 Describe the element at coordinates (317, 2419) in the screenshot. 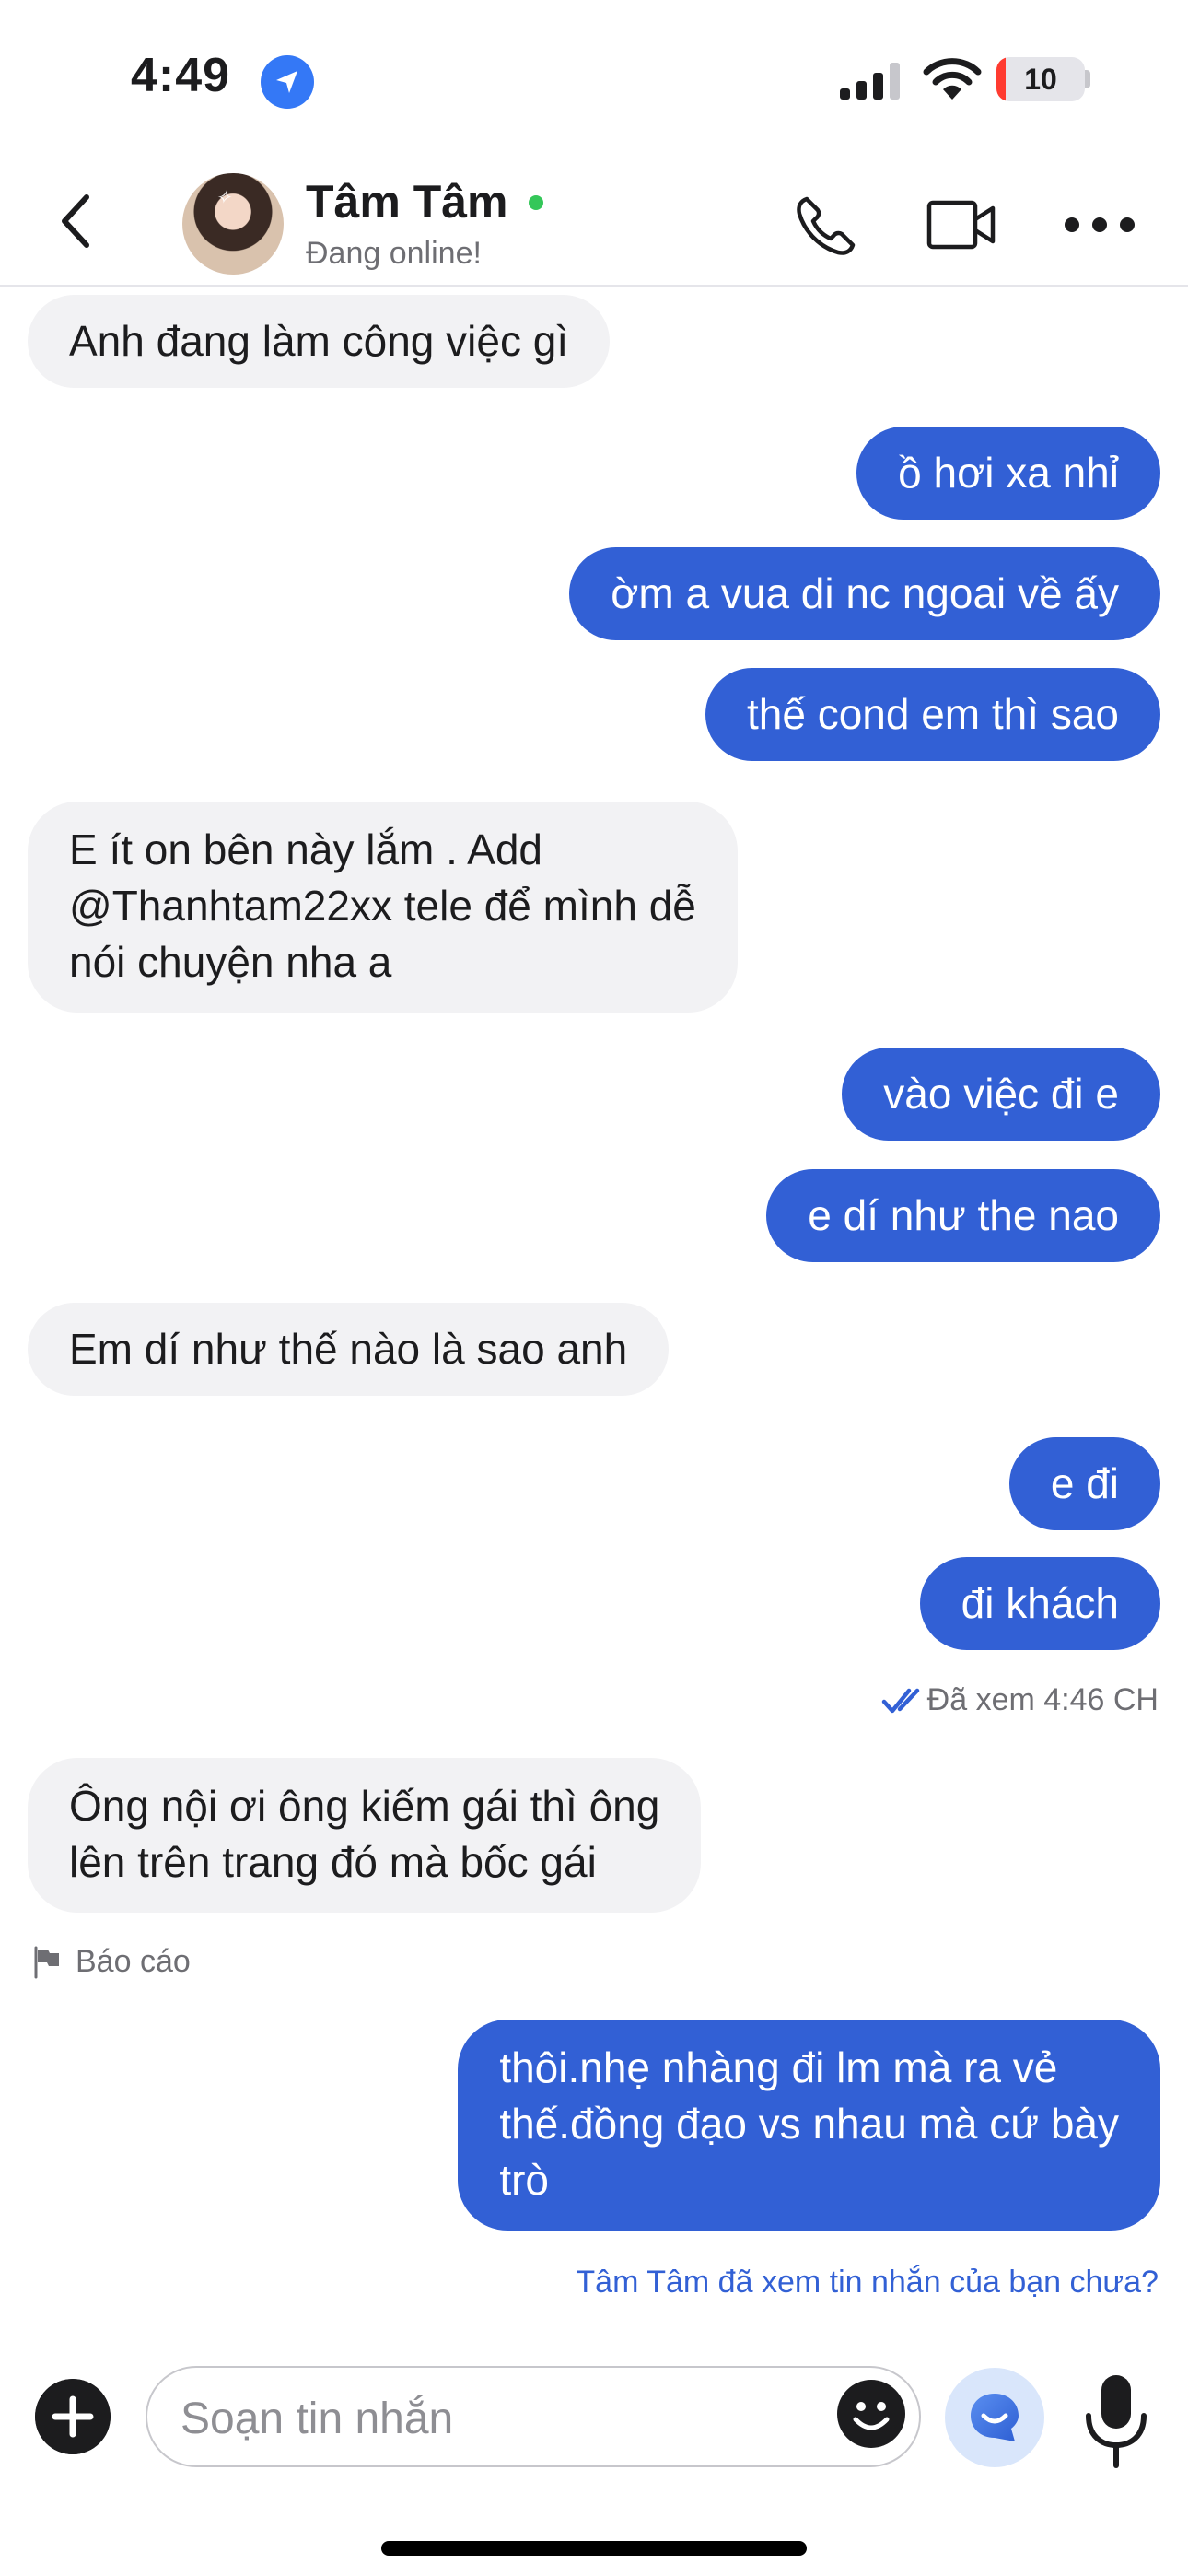

I see `message-input-placeholder: Soạn tin nhắn` at that location.